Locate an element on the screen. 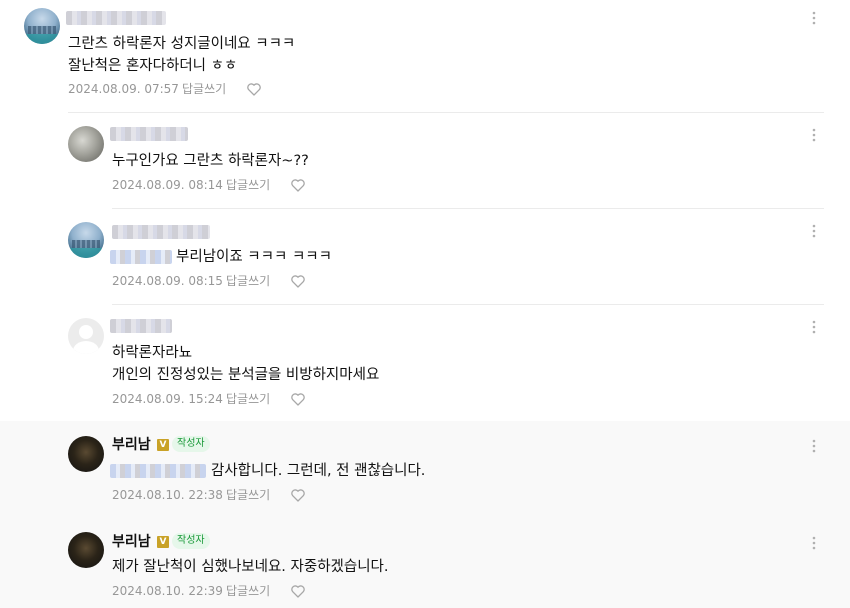 This screenshot has height=608, width=850. comment-date: 2024.08.09. 08:14 is located at coordinates (167, 185).